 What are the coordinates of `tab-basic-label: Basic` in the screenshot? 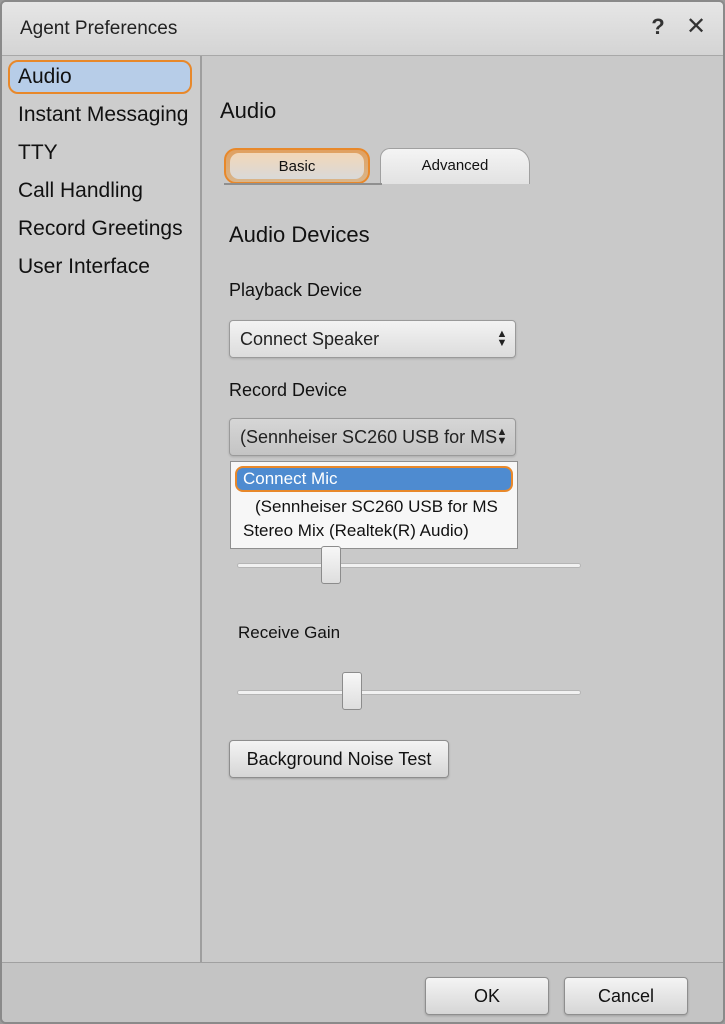 It's located at (297, 166).